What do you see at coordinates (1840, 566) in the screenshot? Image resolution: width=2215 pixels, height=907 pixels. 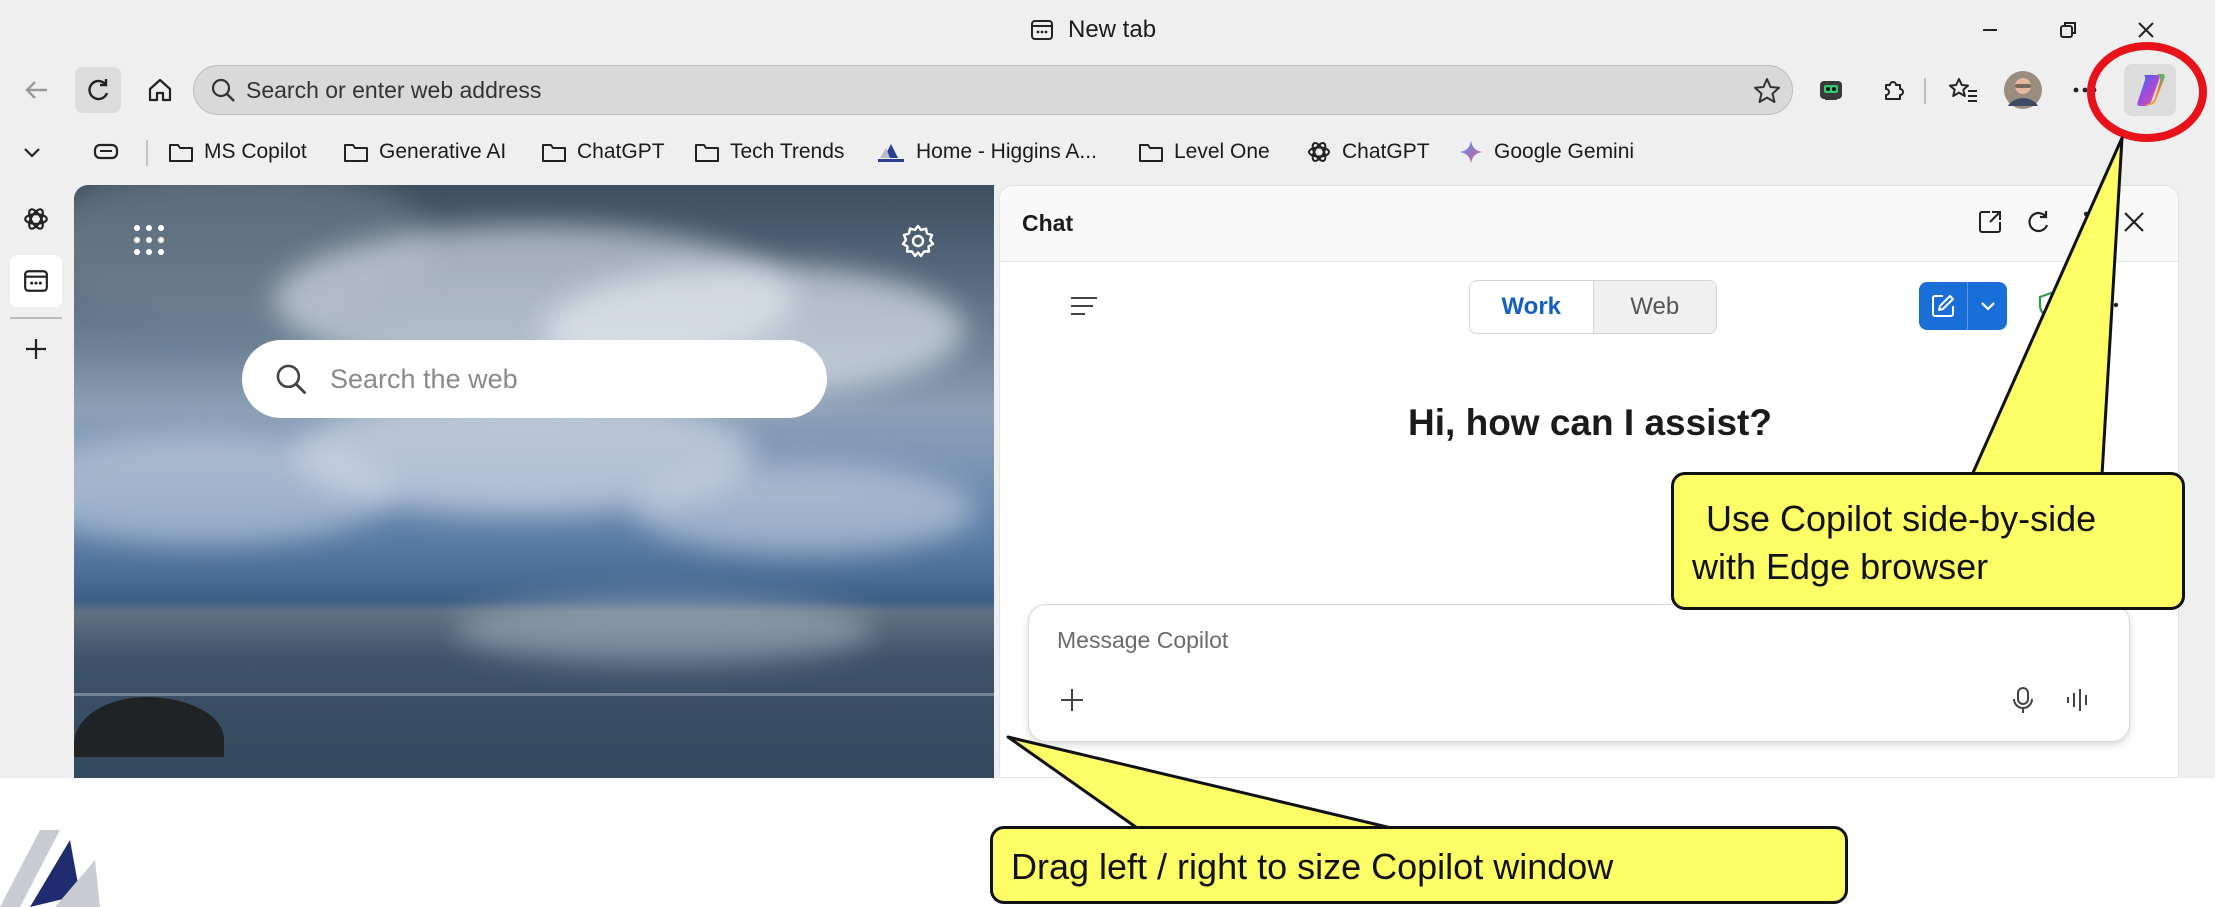 I see `callout-line: with Edge browser` at bounding box center [1840, 566].